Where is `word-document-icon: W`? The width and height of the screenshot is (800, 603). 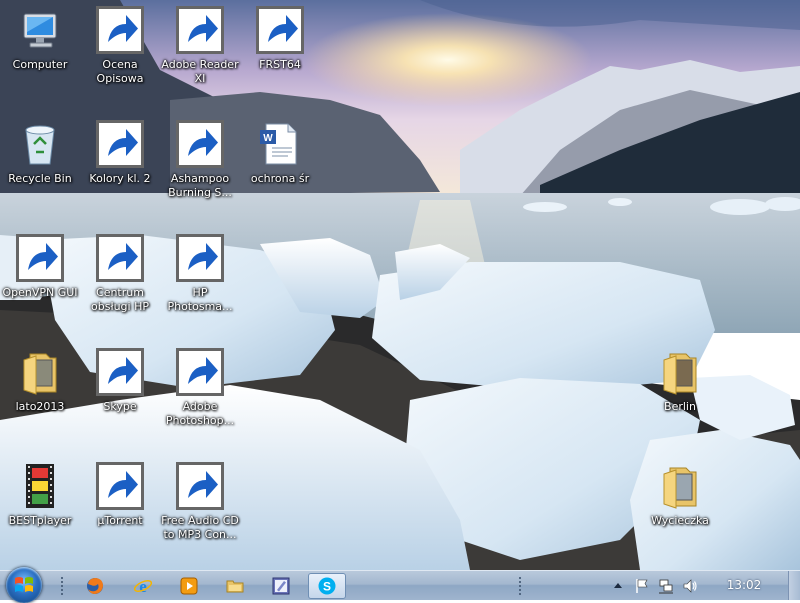
word-document-icon: W is located at coordinates (278, 144).